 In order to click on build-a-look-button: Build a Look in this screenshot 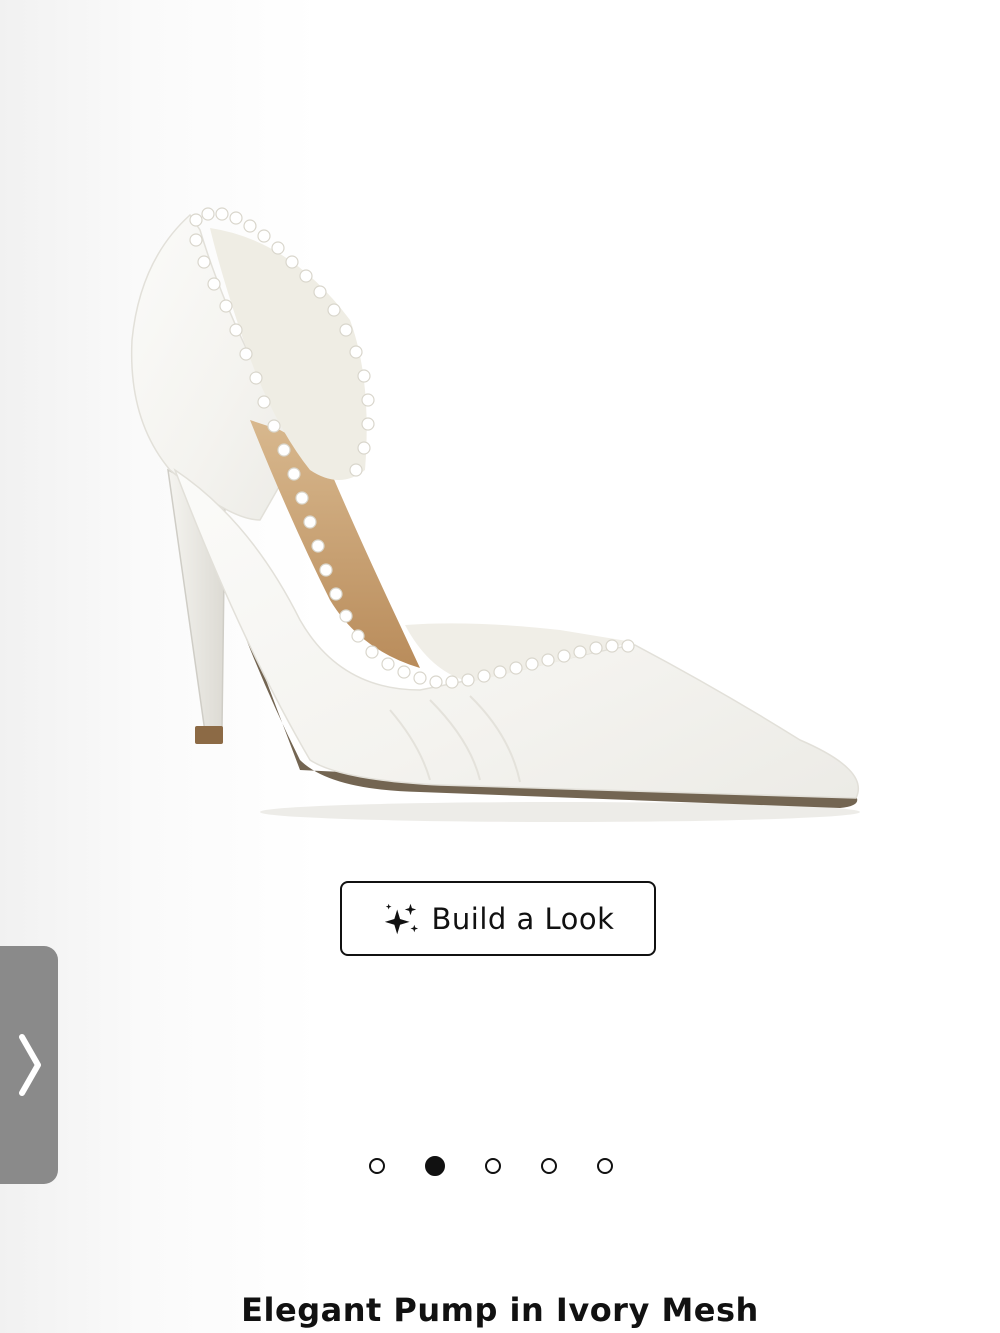, I will do `click(498, 918)`.